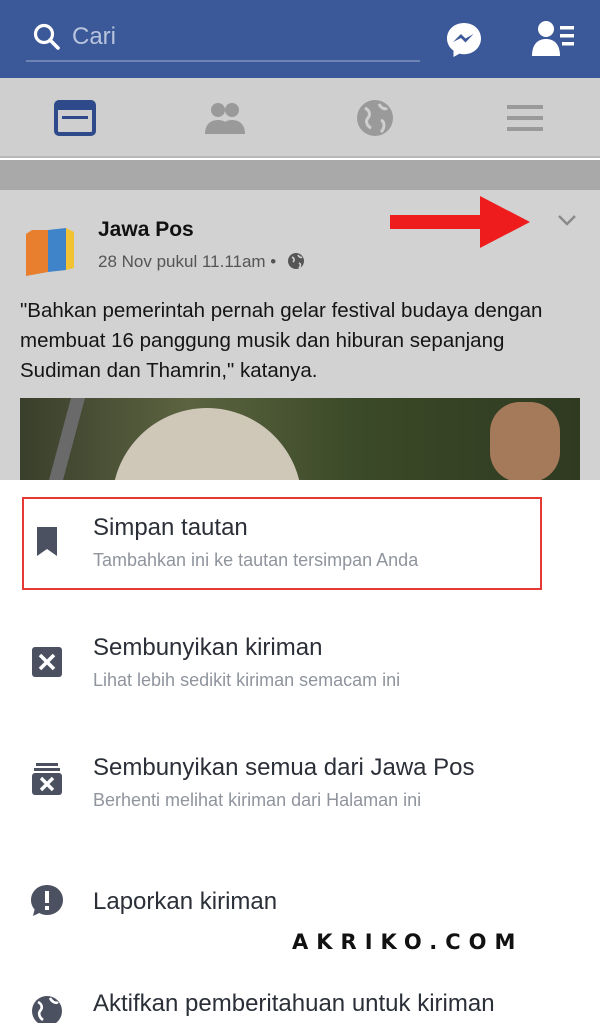 The height and width of the screenshot is (1023, 600). What do you see at coordinates (67, 439) in the screenshot?
I see `image-pole` at bounding box center [67, 439].